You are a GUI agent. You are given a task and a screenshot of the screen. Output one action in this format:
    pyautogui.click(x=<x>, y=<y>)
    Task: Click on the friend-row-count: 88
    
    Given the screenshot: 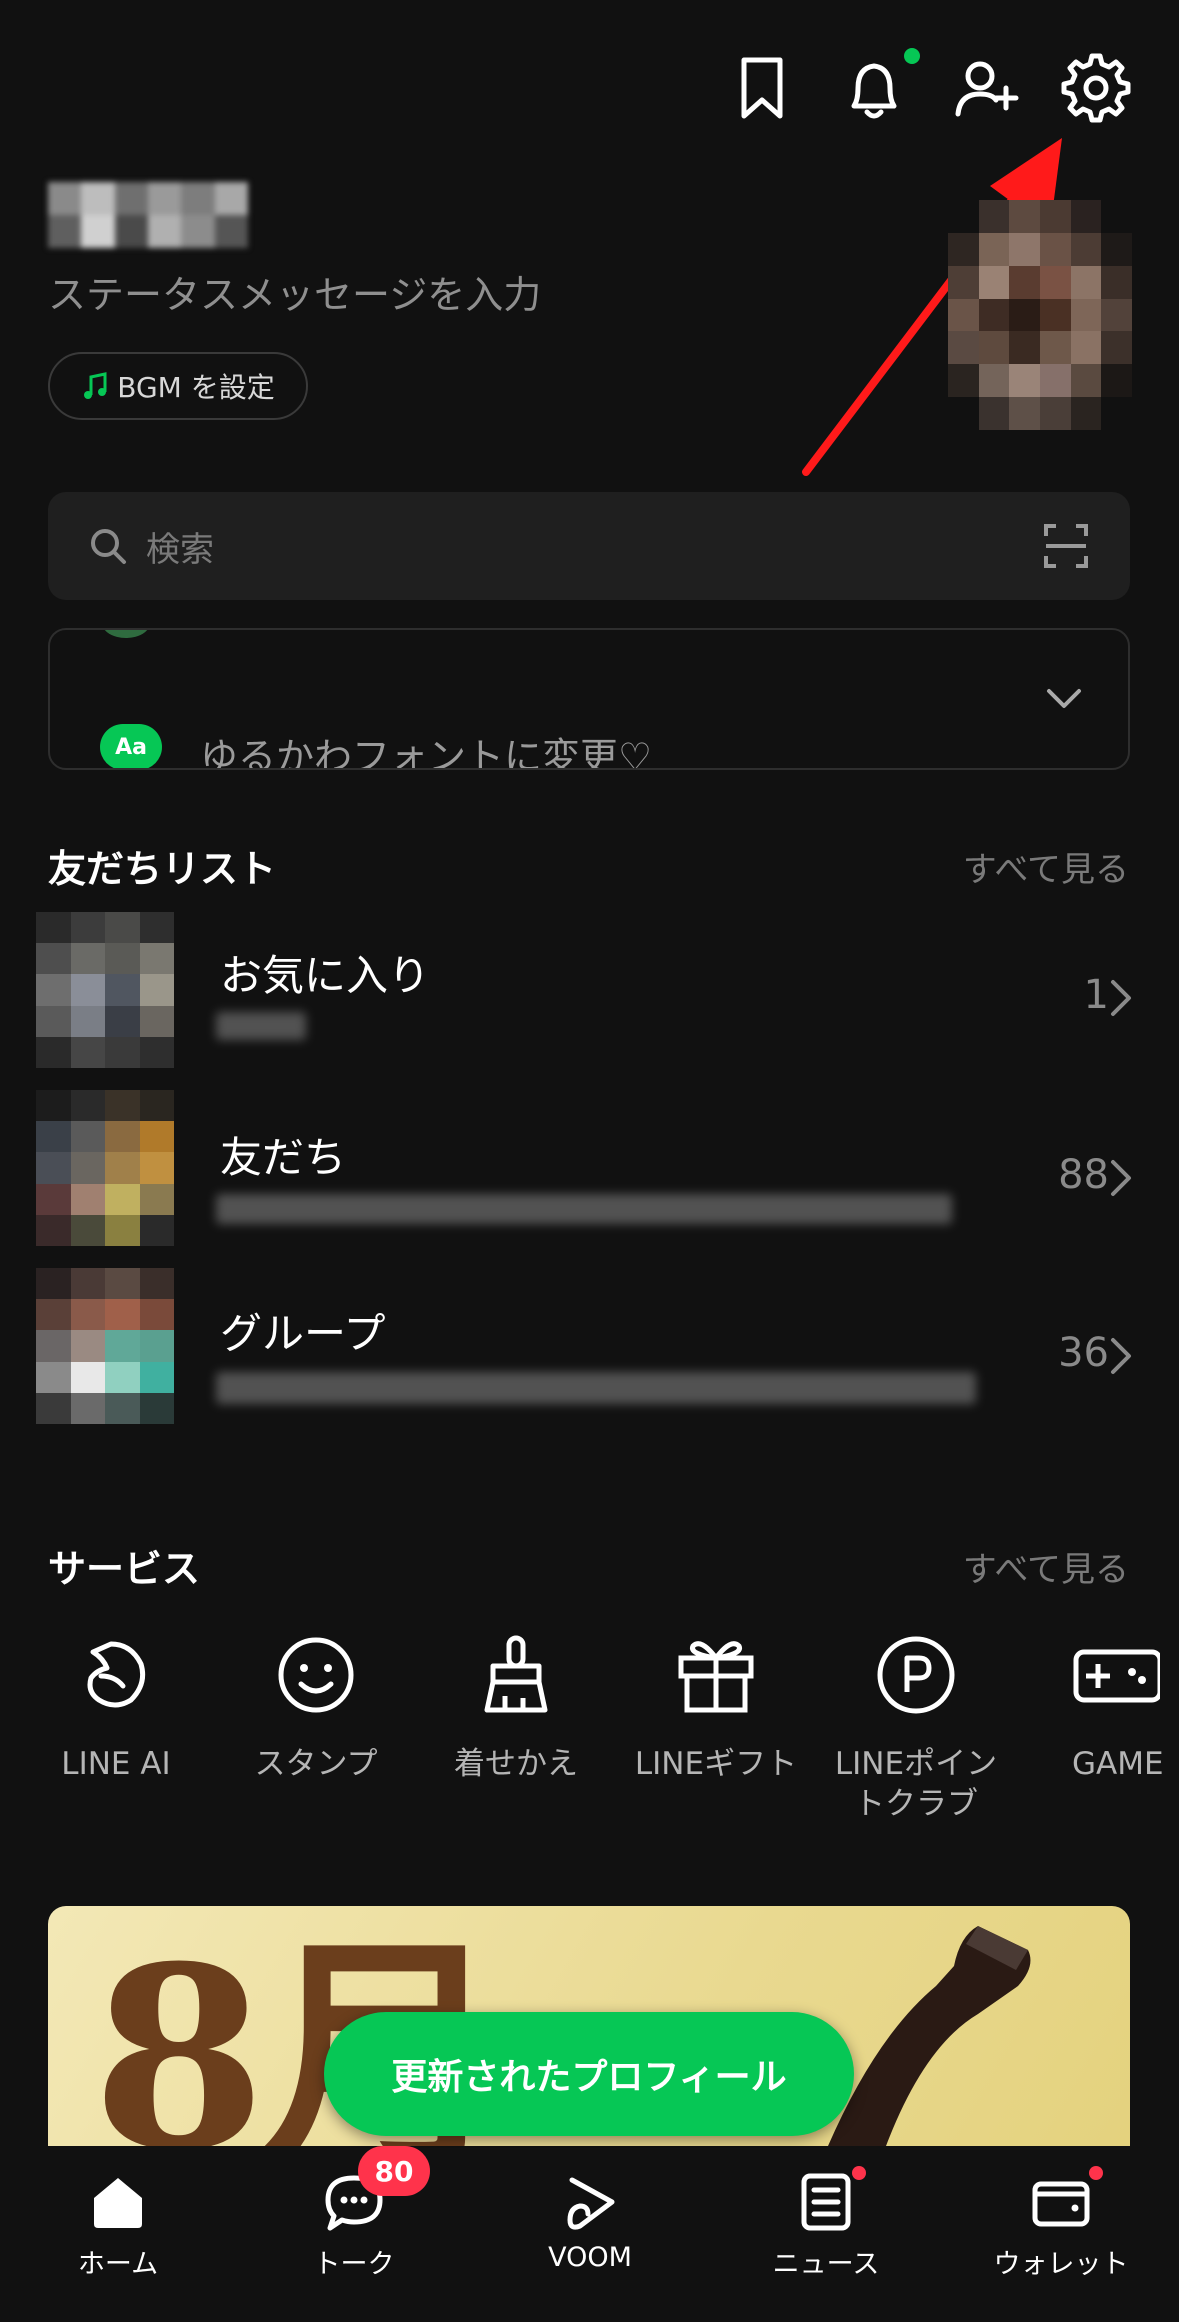 What is the action you would take?
    pyautogui.click(x=1083, y=1175)
    